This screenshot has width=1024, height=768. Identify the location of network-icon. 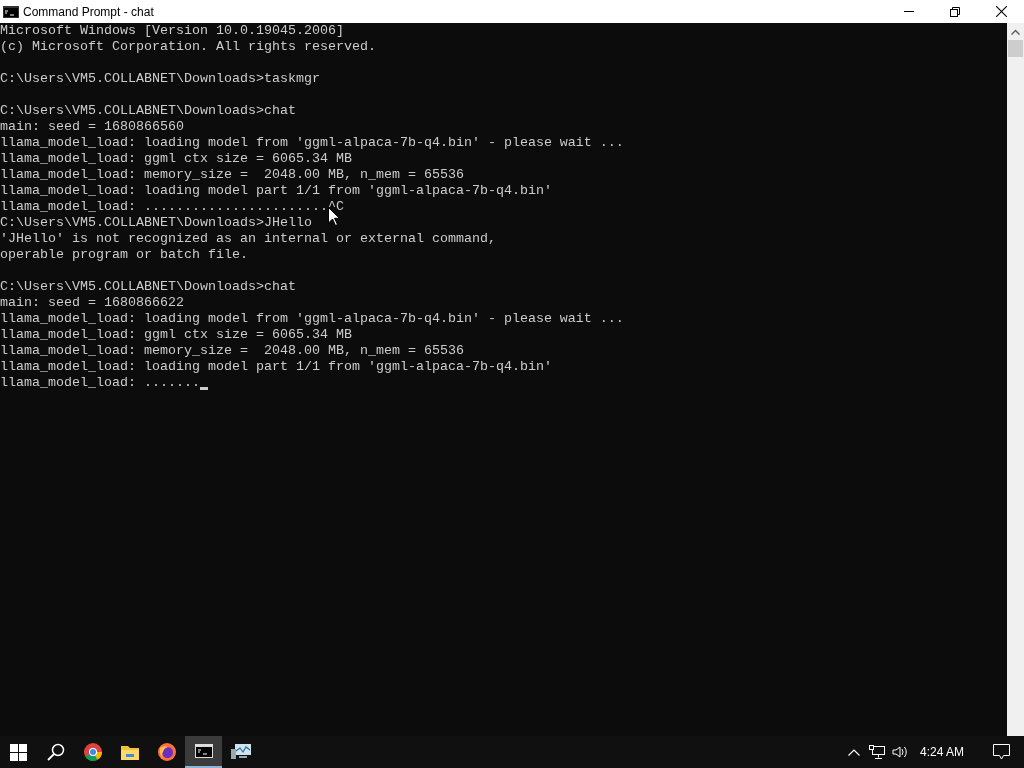
(877, 752).